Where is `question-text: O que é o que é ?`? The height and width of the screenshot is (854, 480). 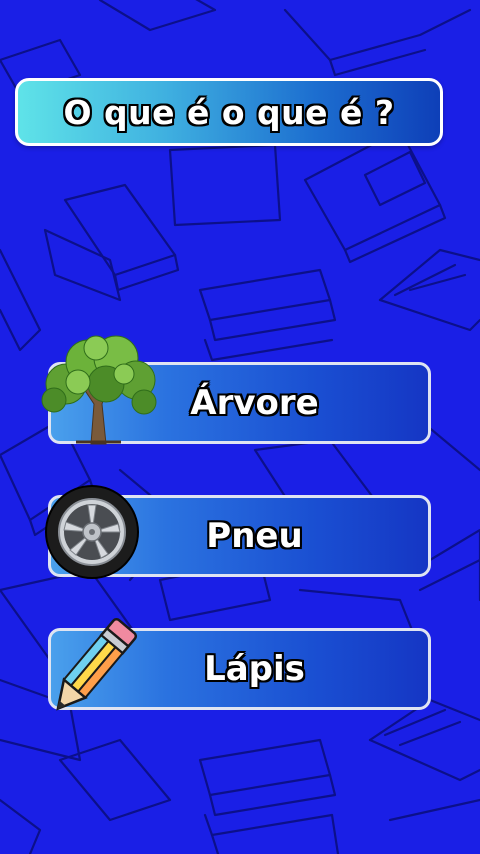 question-text: O que é o que é ? is located at coordinates (229, 112).